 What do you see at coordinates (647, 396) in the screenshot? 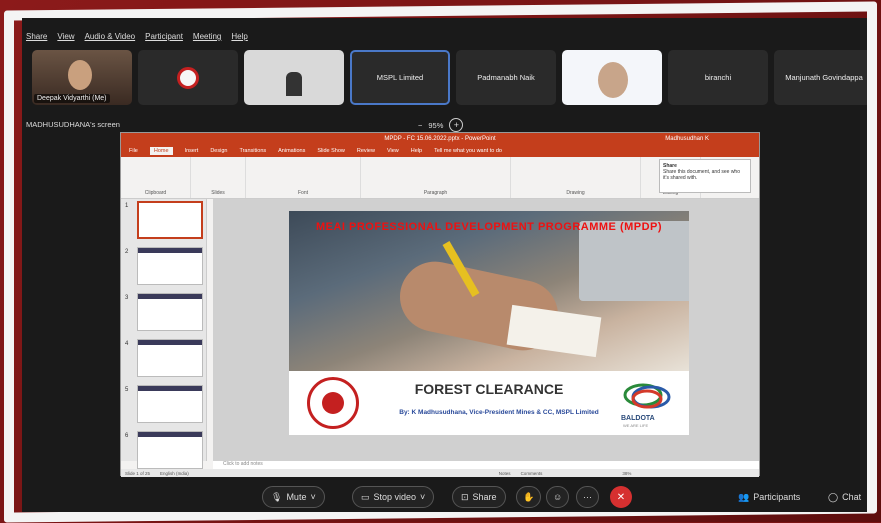
I see `baldota-logo-icon` at bounding box center [647, 396].